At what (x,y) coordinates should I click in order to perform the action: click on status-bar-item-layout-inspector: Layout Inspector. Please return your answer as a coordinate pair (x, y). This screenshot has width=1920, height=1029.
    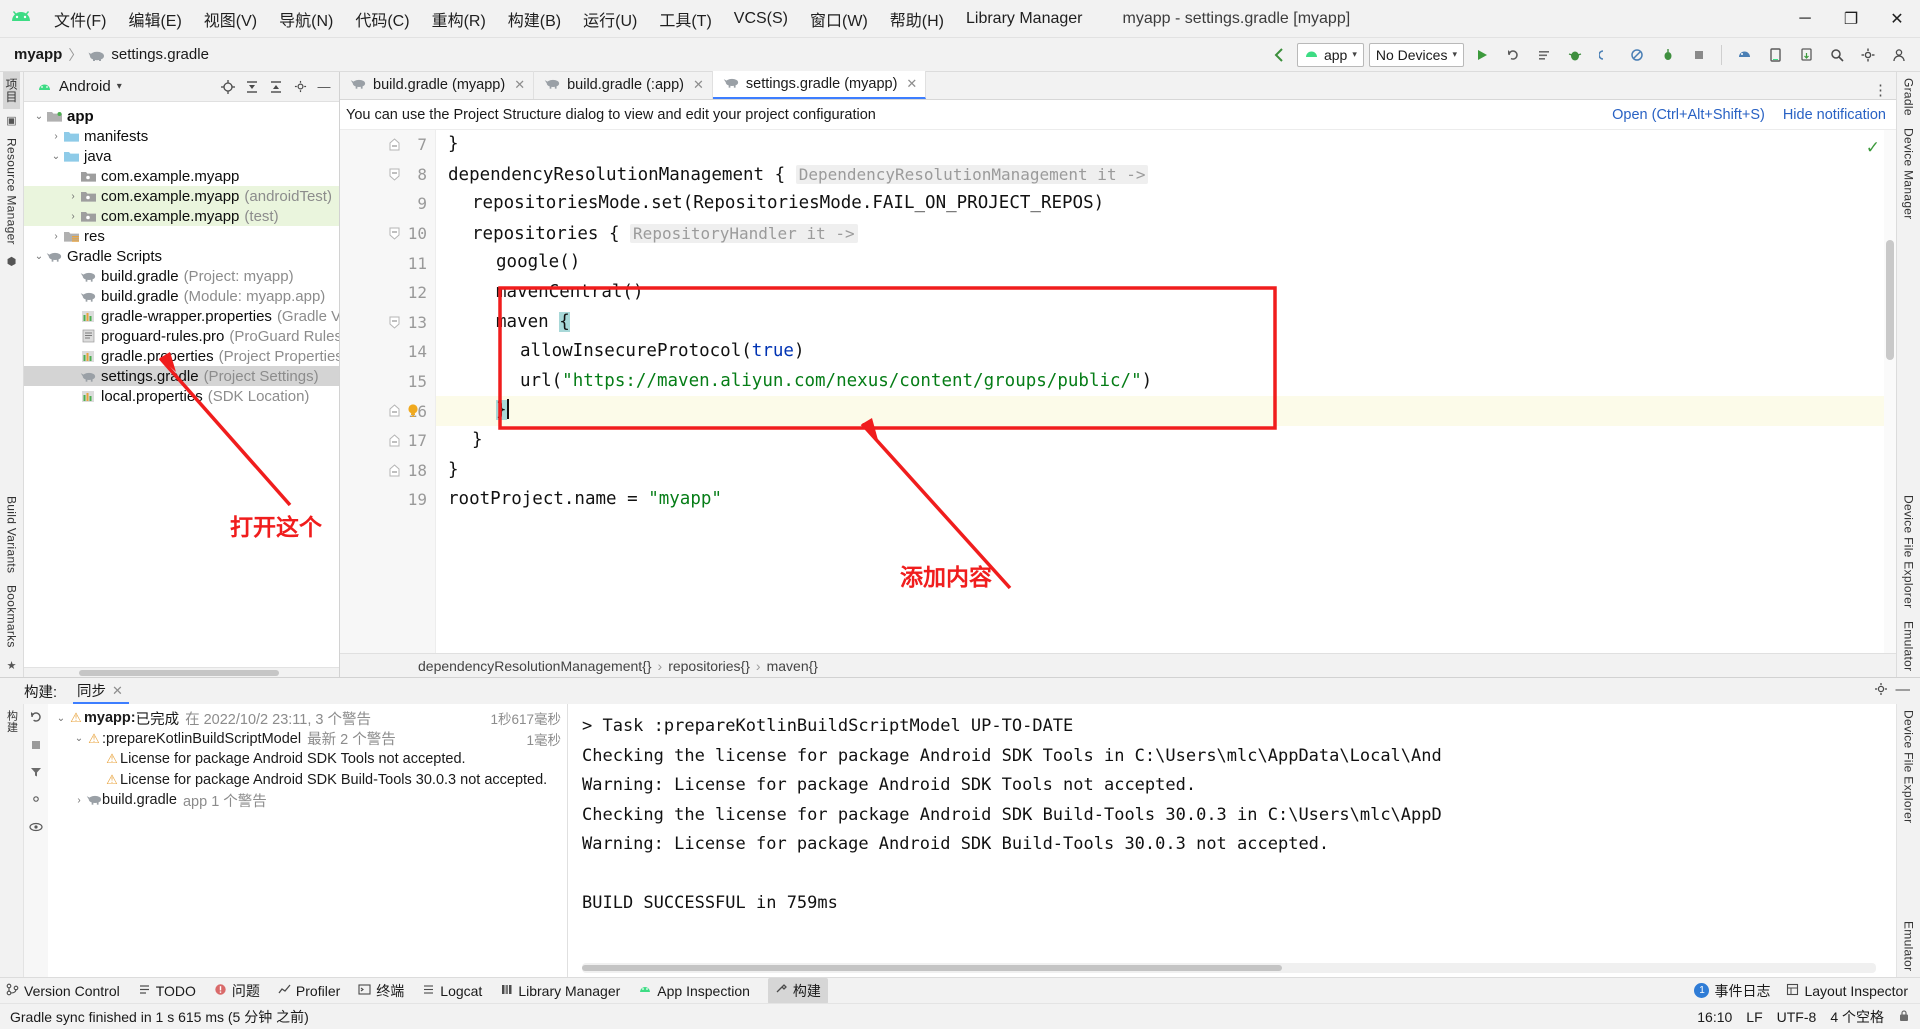
    Looking at the image, I should click on (1847, 991).